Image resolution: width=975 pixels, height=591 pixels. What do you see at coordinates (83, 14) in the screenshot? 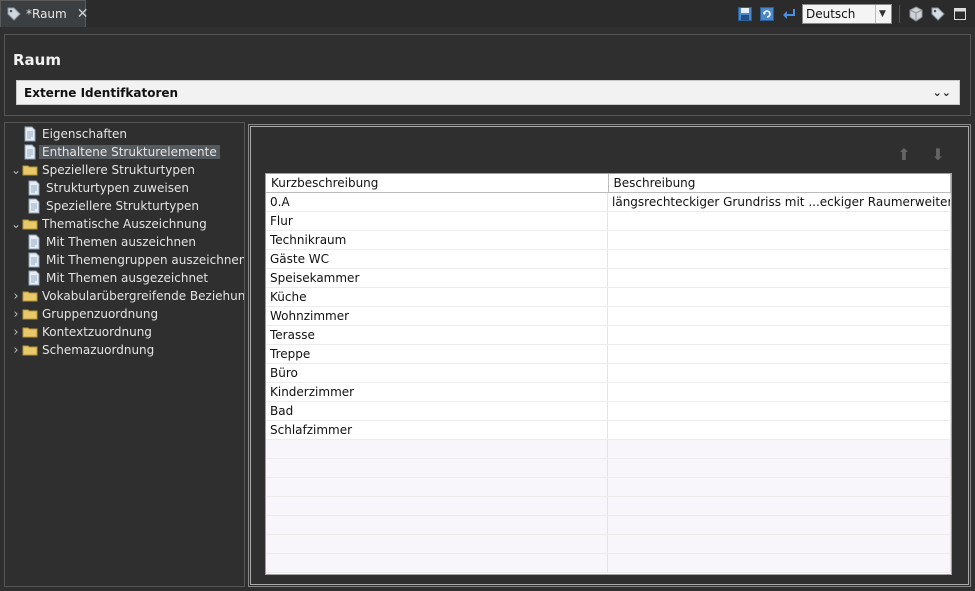
I see `close-icon: ✕` at bounding box center [83, 14].